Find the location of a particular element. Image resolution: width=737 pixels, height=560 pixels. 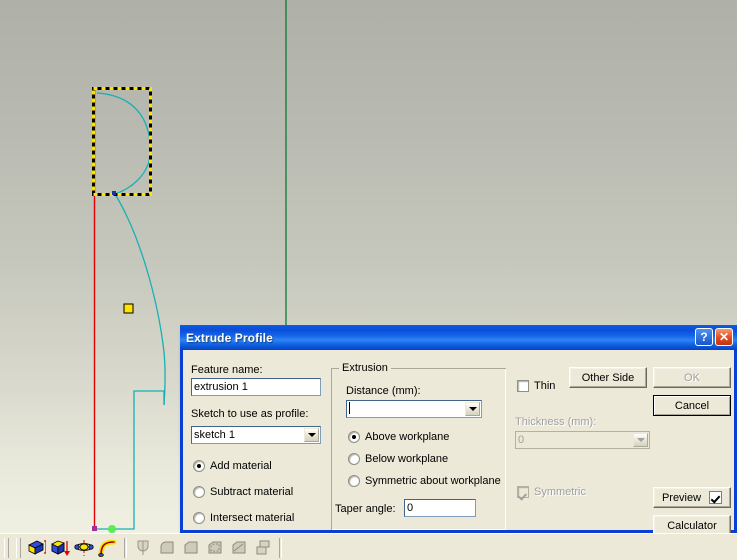

extrusion-groupbox-title: Extrusion is located at coordinates (365, 368).